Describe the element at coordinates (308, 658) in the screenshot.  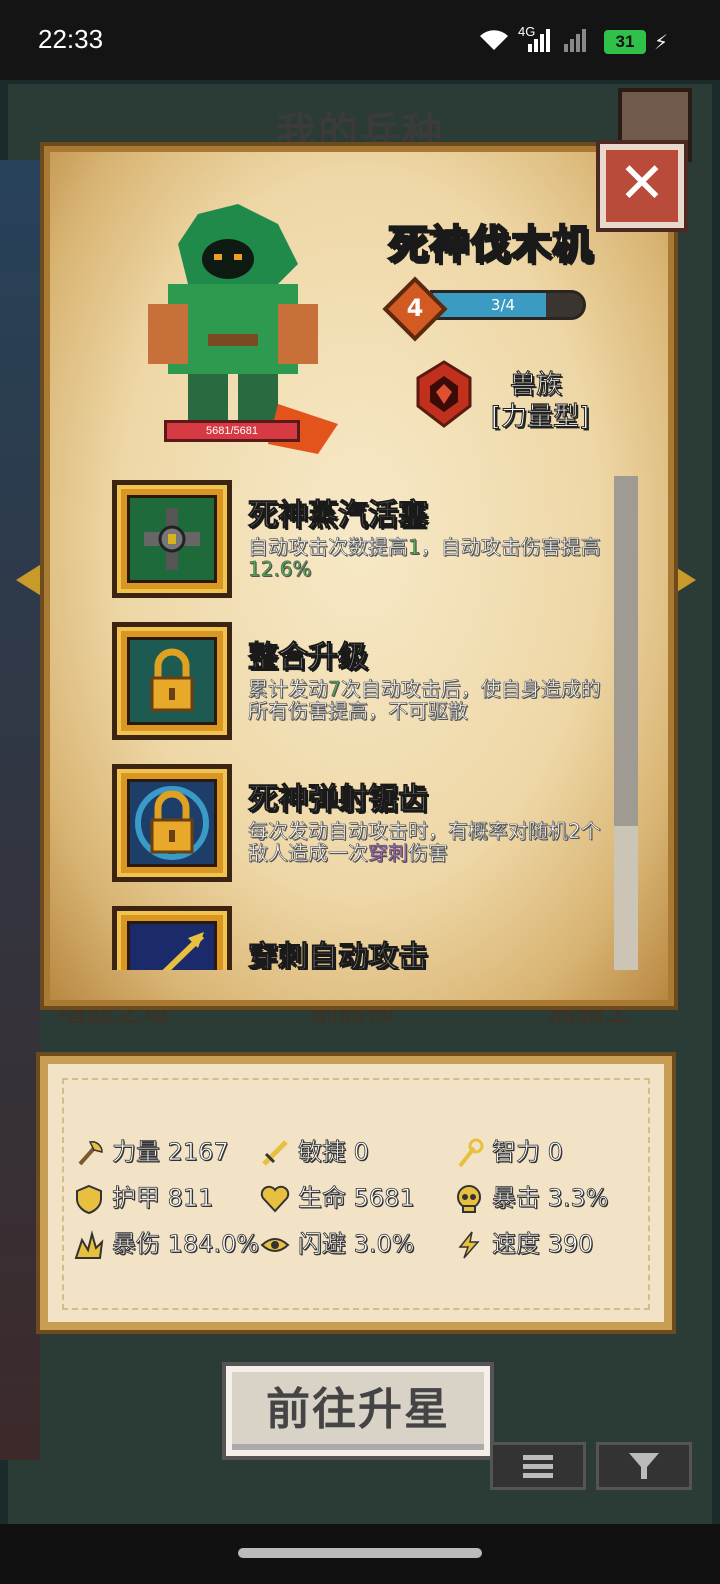
I see `skill-title: 整合升级` at that location.